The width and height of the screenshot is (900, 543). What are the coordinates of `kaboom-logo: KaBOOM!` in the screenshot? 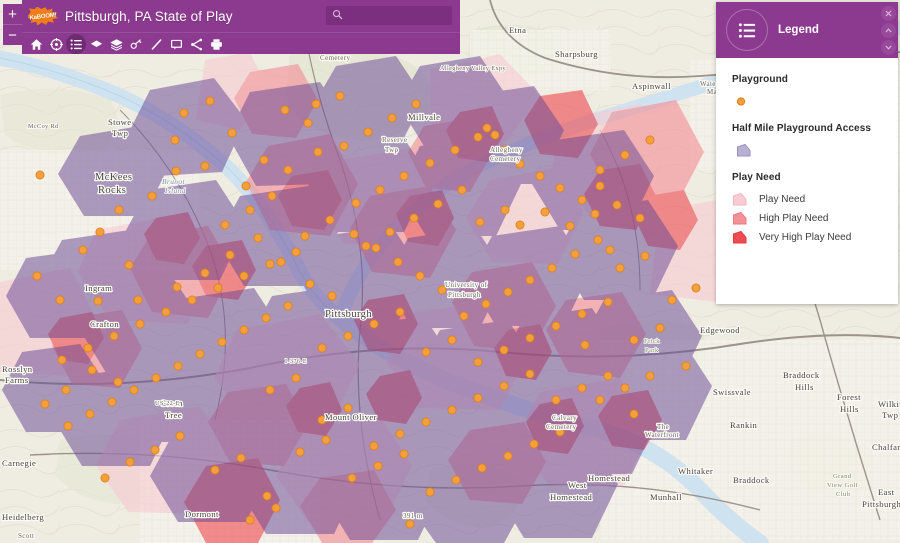 It's located at (43, 16).